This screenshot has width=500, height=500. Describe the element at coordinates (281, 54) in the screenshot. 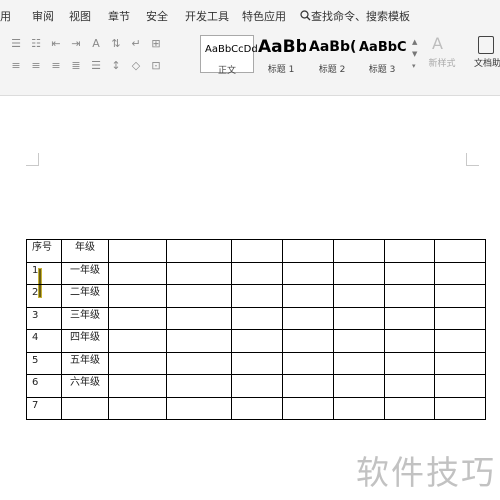

I see `style-heading-1: AaBb 标题 1` at that location.